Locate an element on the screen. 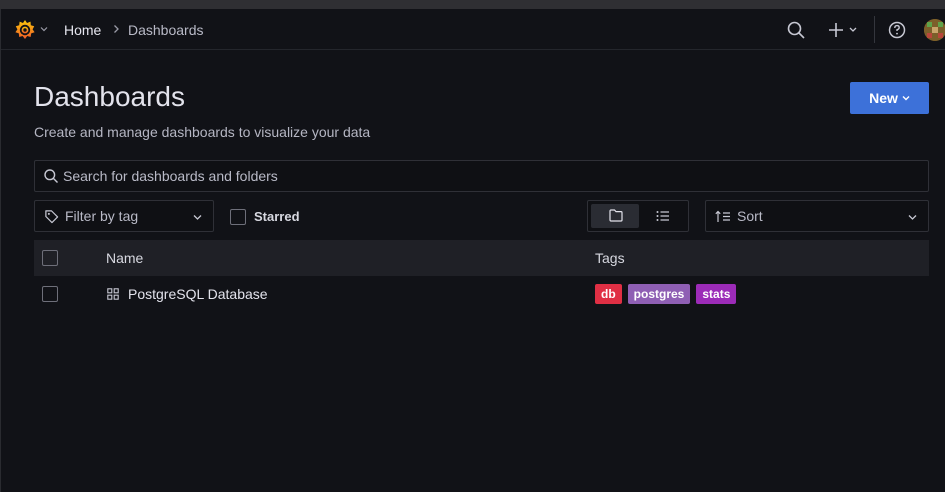 Image resolution: width=945 pixels, height=492 pixels. row-checkbox is located at coordinates (50, 294).